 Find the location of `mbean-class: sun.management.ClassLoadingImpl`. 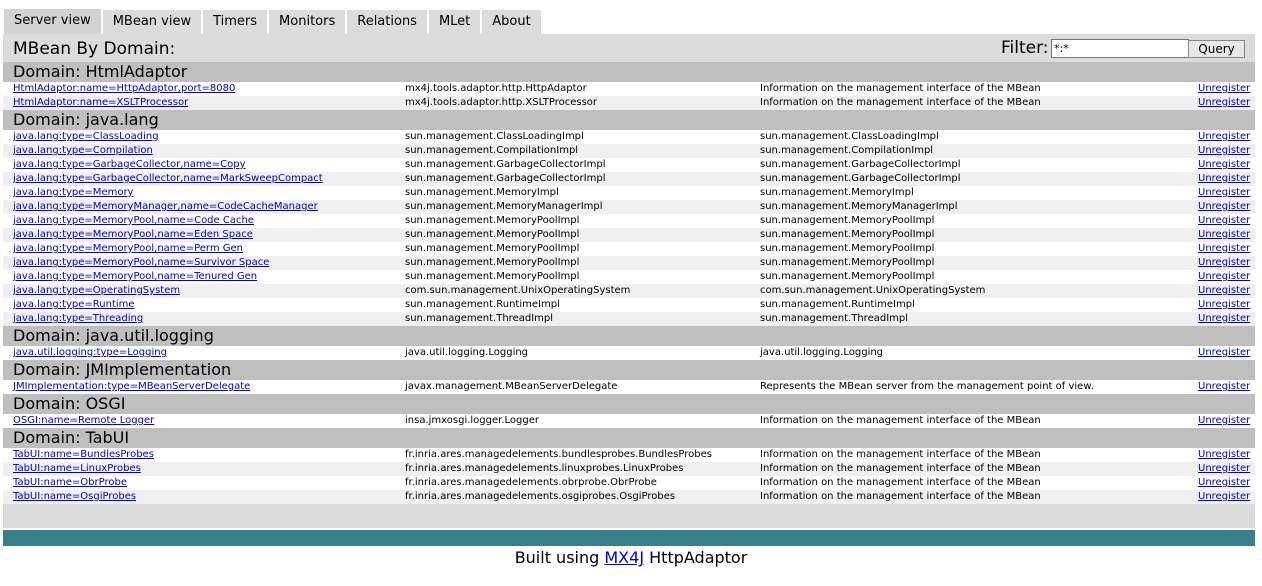

mbean-class: sun.management.ClassLoadingImpl is located at coordinates (494, 136).